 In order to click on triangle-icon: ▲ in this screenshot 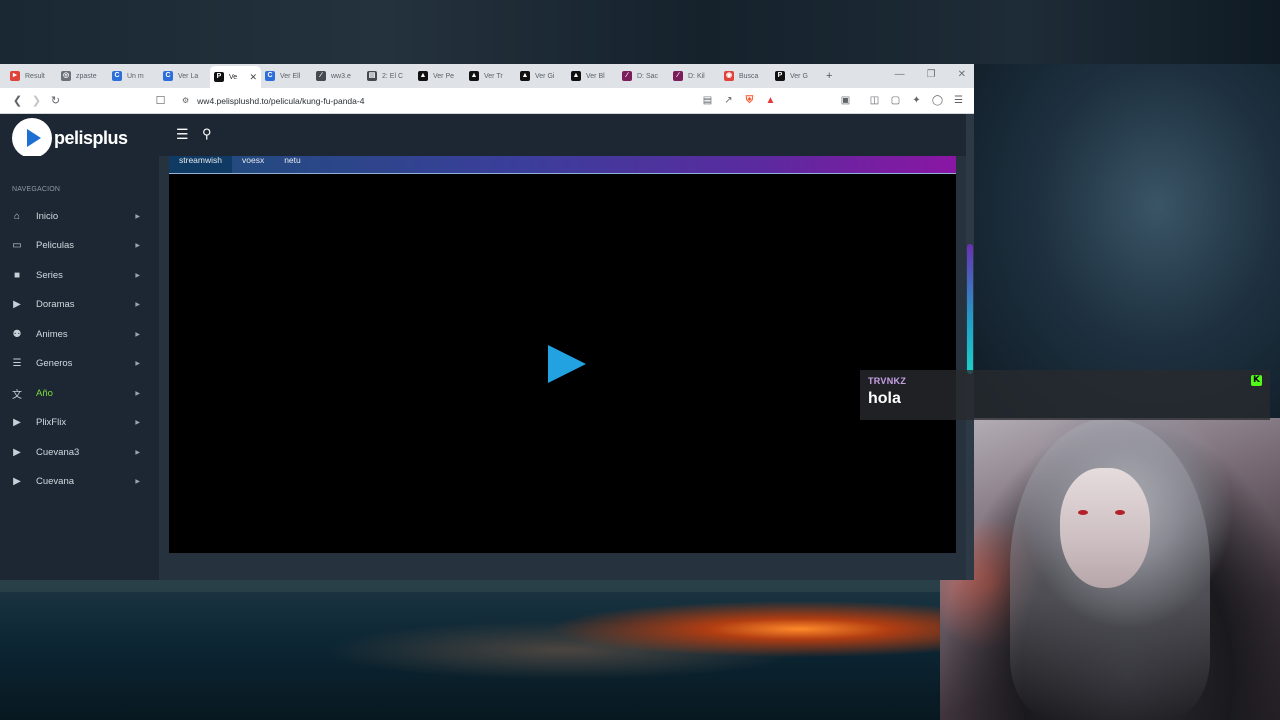, I will do `click(576, 76)`.